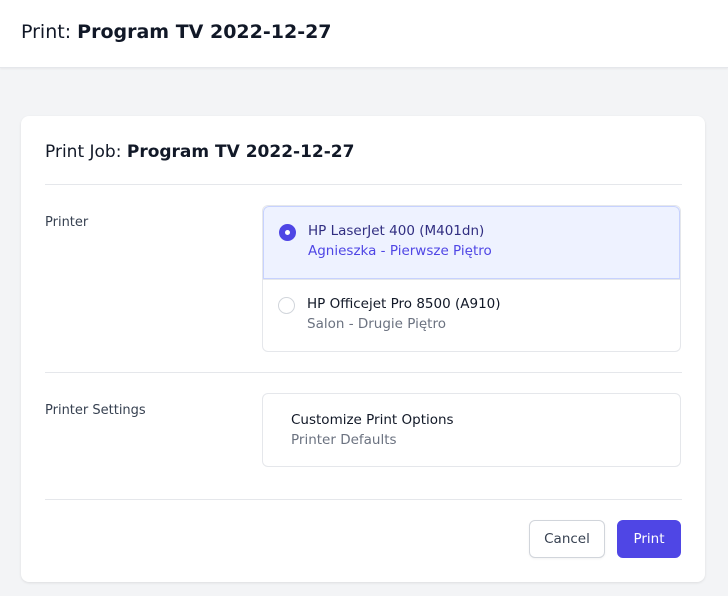  Describe the element at coordinates (46, 32) in the screenshot. I see `page-title-prefix: Print:` at that location.